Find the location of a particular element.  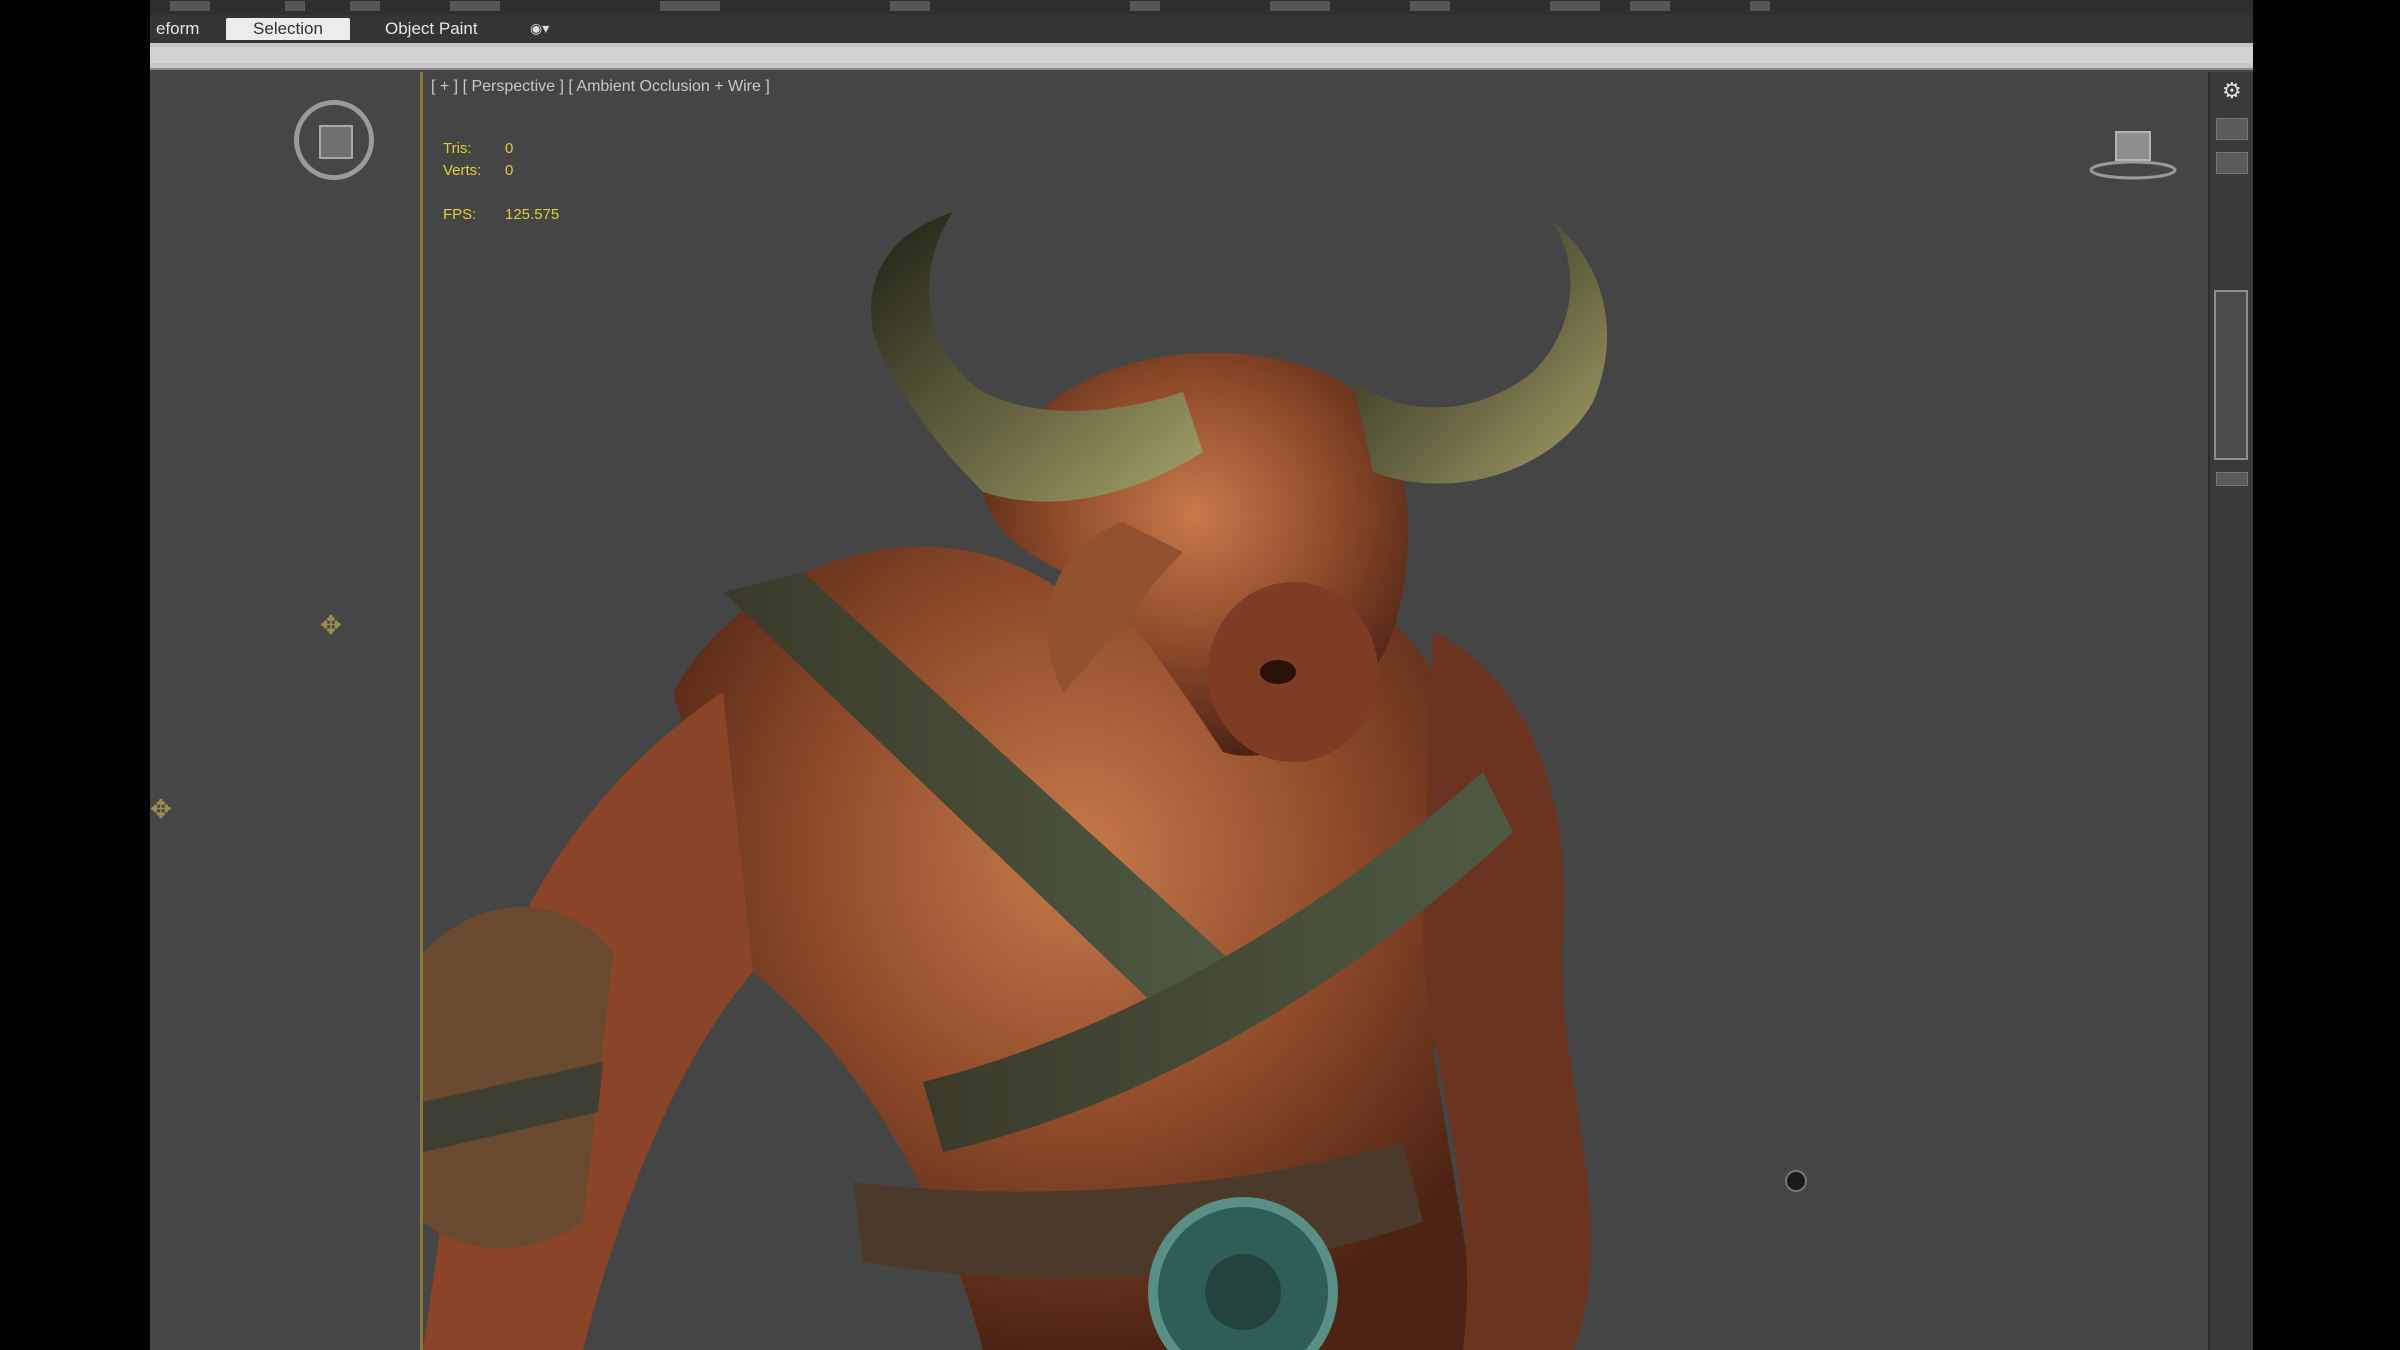

gear-icon: ⚙ is located at coordinates (2232, 91).